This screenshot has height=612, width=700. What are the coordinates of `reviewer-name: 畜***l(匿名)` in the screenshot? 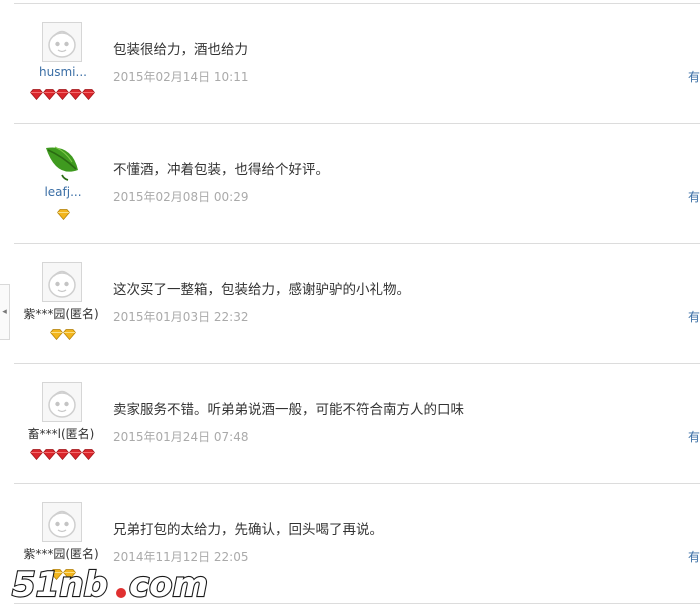 It's located at (61, 433).